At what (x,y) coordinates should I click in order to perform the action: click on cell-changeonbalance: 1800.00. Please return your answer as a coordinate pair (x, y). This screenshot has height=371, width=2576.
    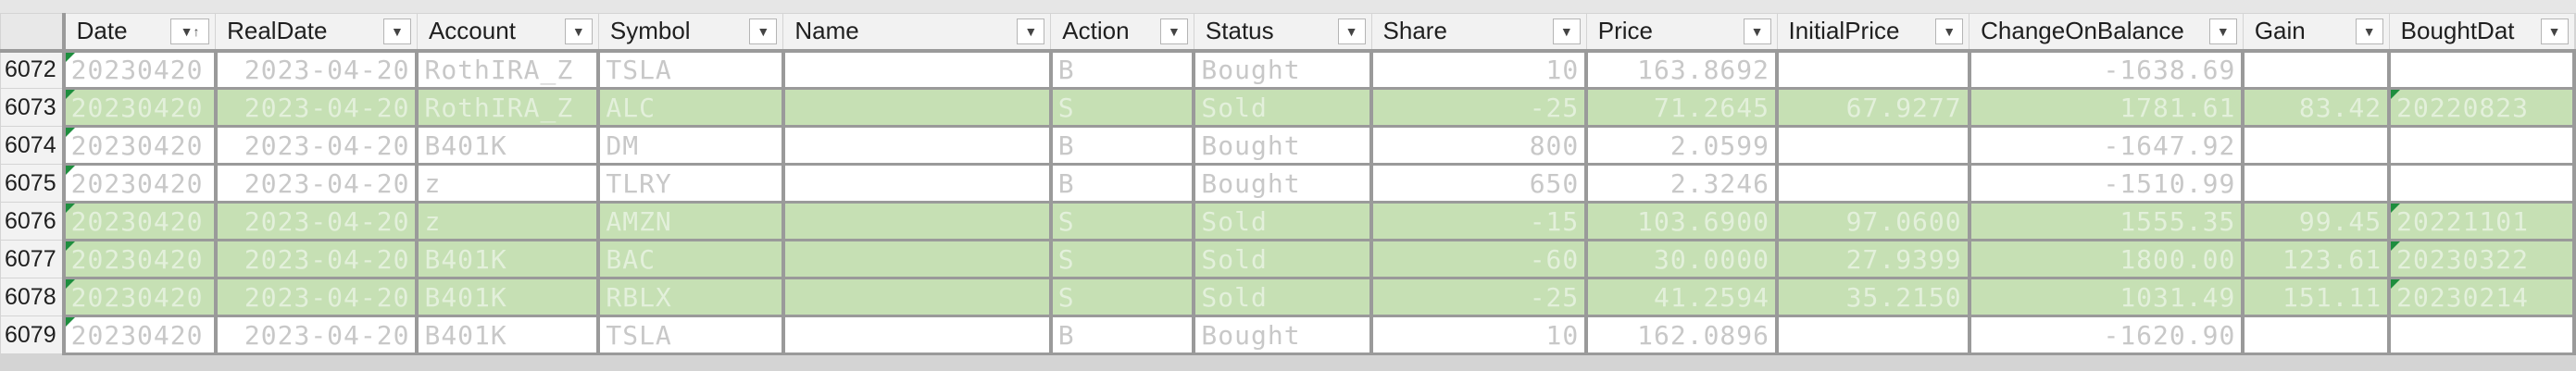
    Looking at the image, I should click on (2106, 259).